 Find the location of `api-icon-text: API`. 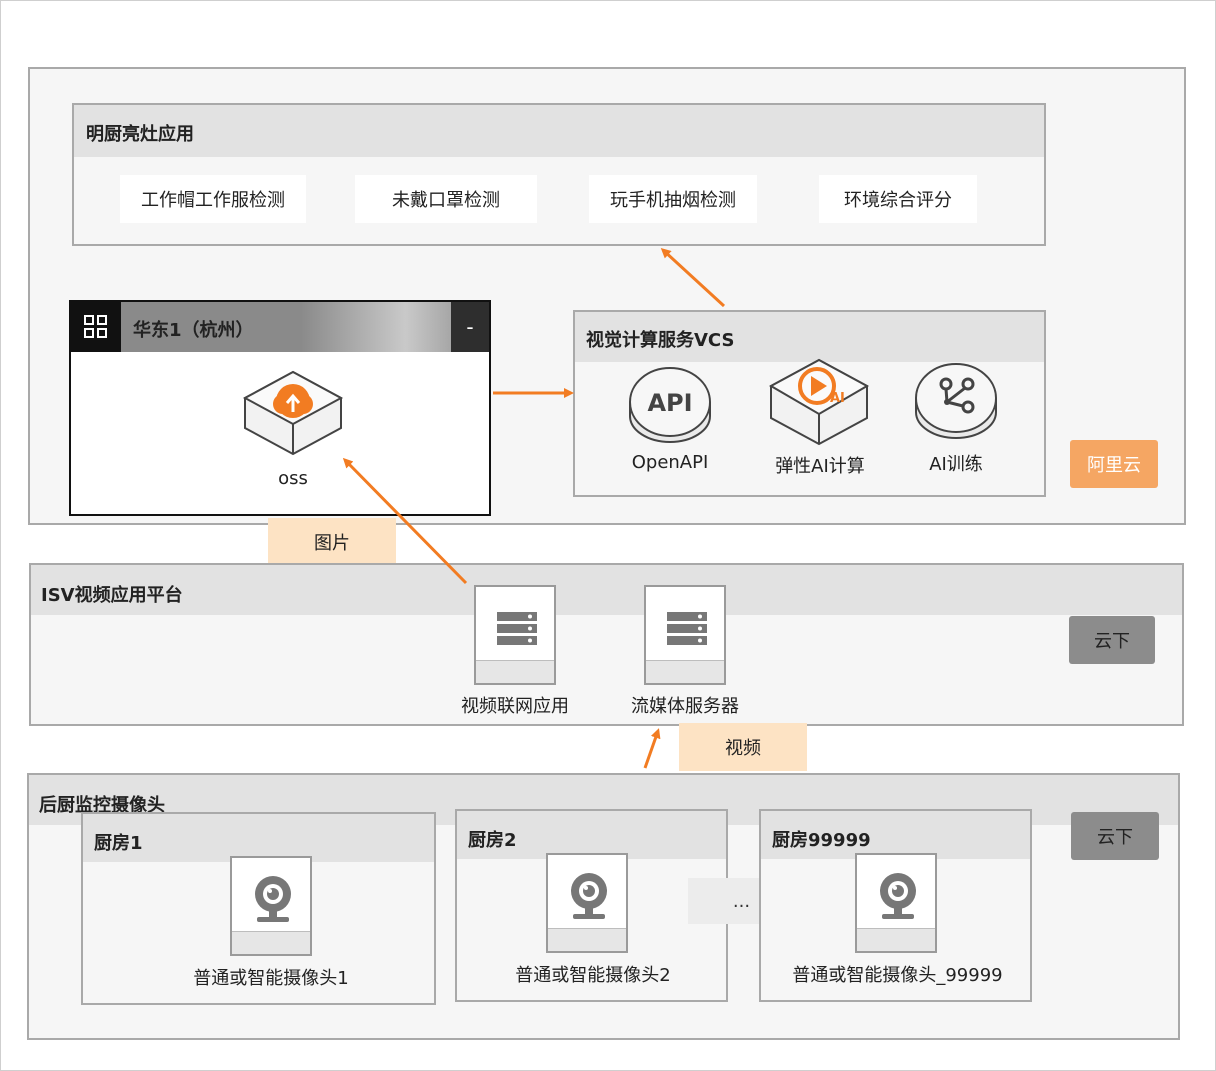

api-icon-text: API is located at coordinates (669, 403).